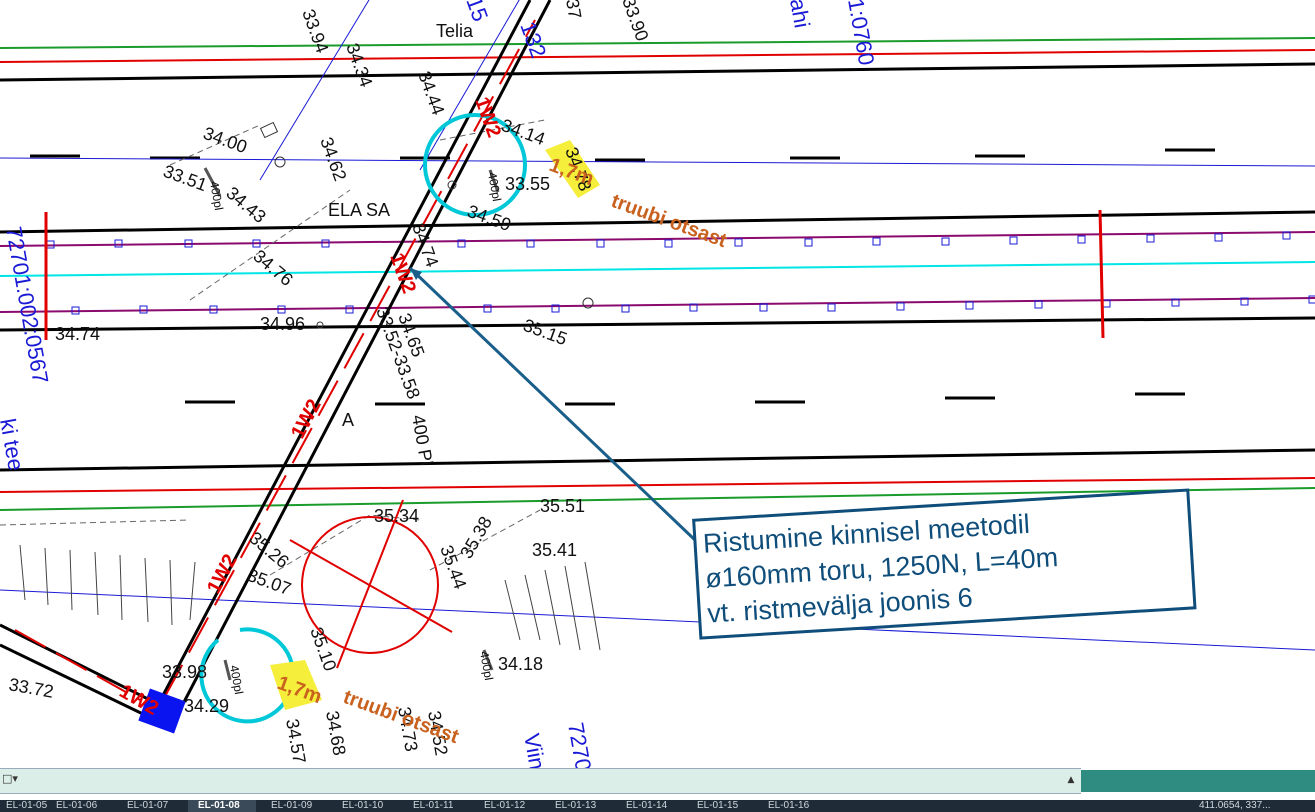 This screenshot has height=812, width=1315. I want to click on lane-dashes-top, so click(622, 155).